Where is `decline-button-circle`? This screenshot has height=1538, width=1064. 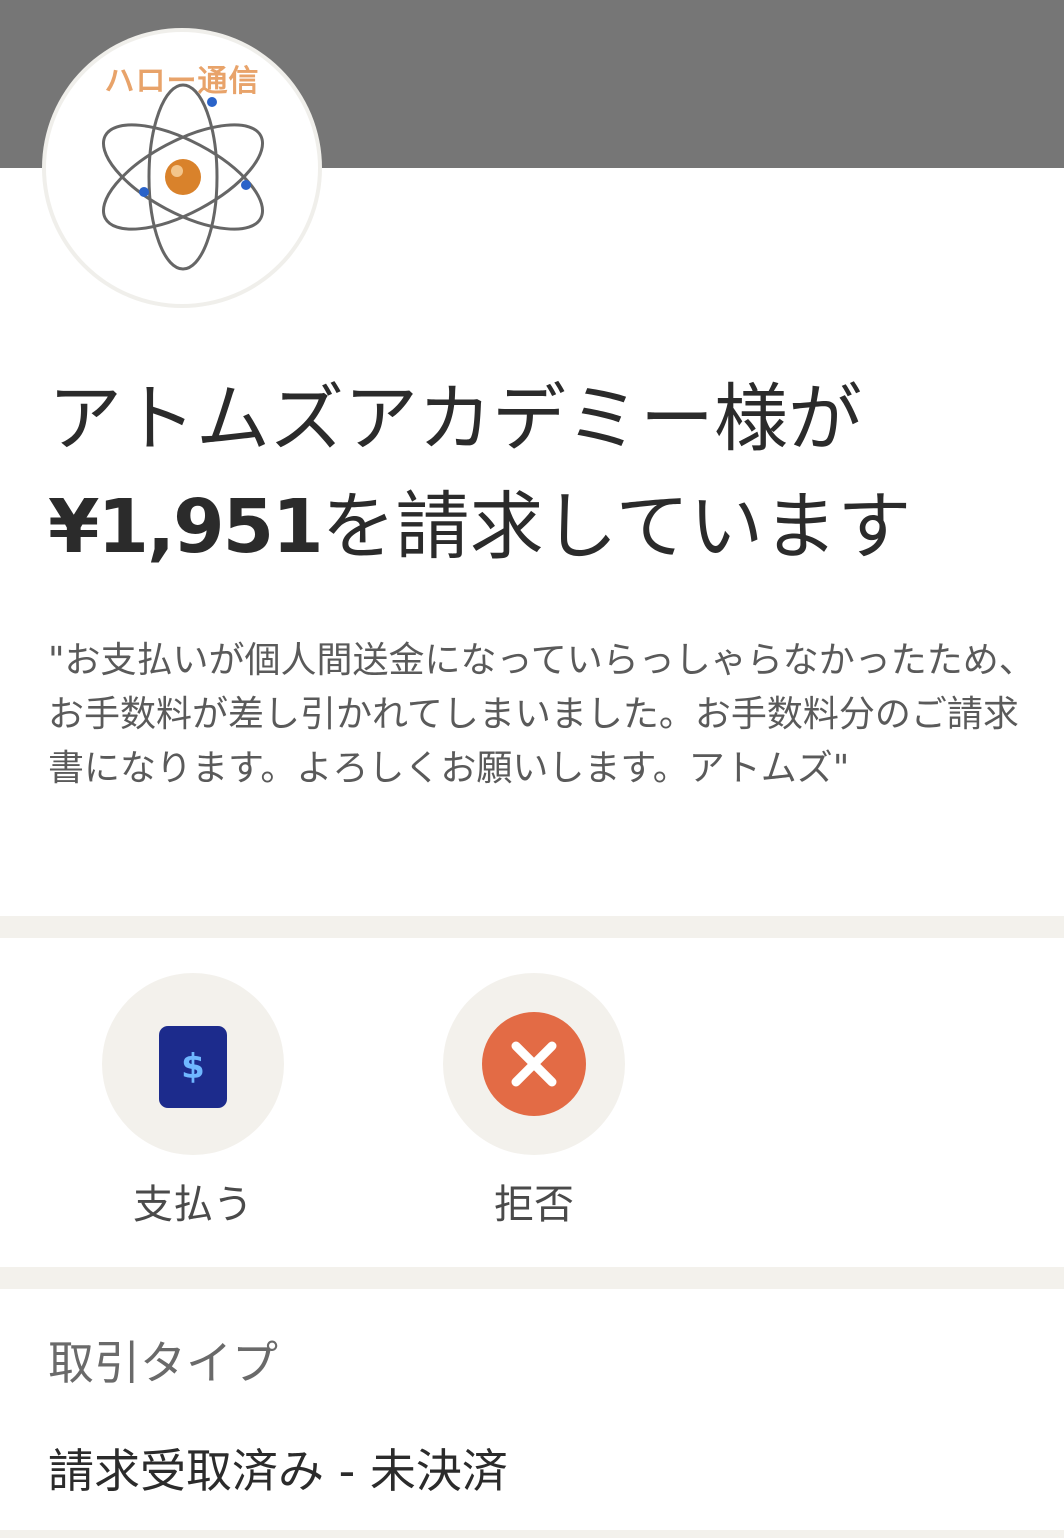 decline-button-circle is located at coordinates (534, 1064).